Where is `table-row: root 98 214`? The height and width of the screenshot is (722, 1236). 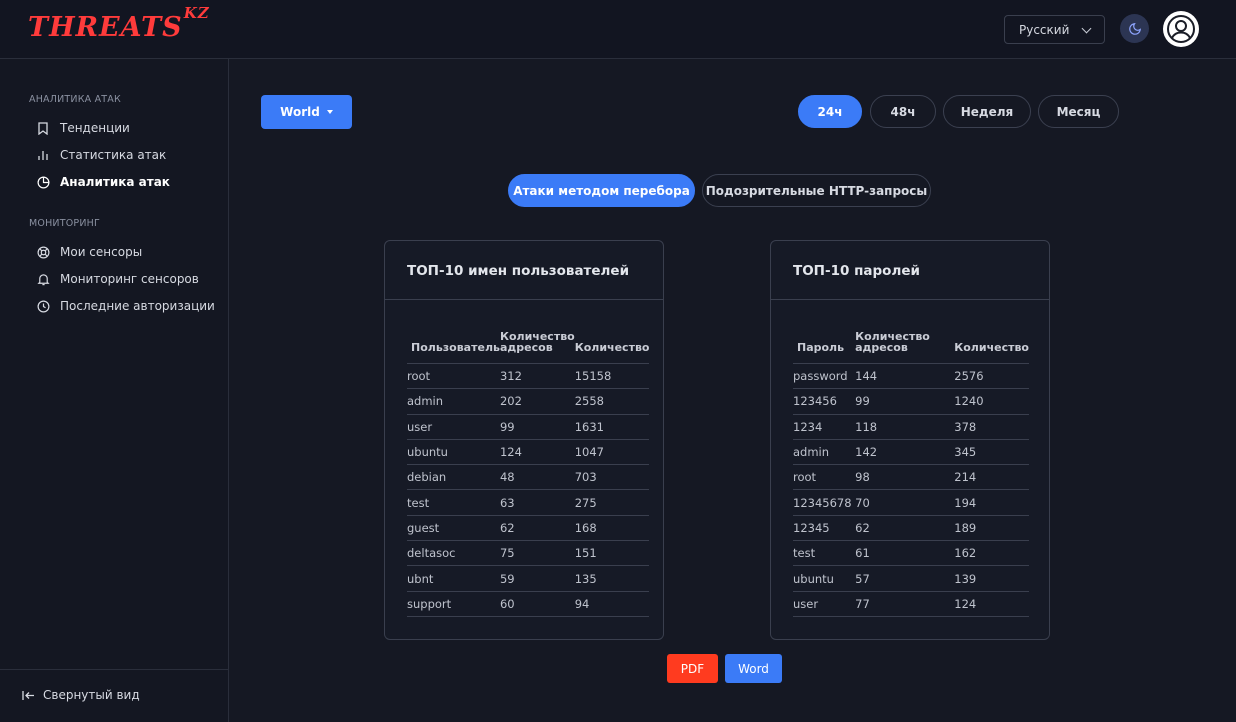 table-row: root 98 214 is located at coordinates (911, 477).